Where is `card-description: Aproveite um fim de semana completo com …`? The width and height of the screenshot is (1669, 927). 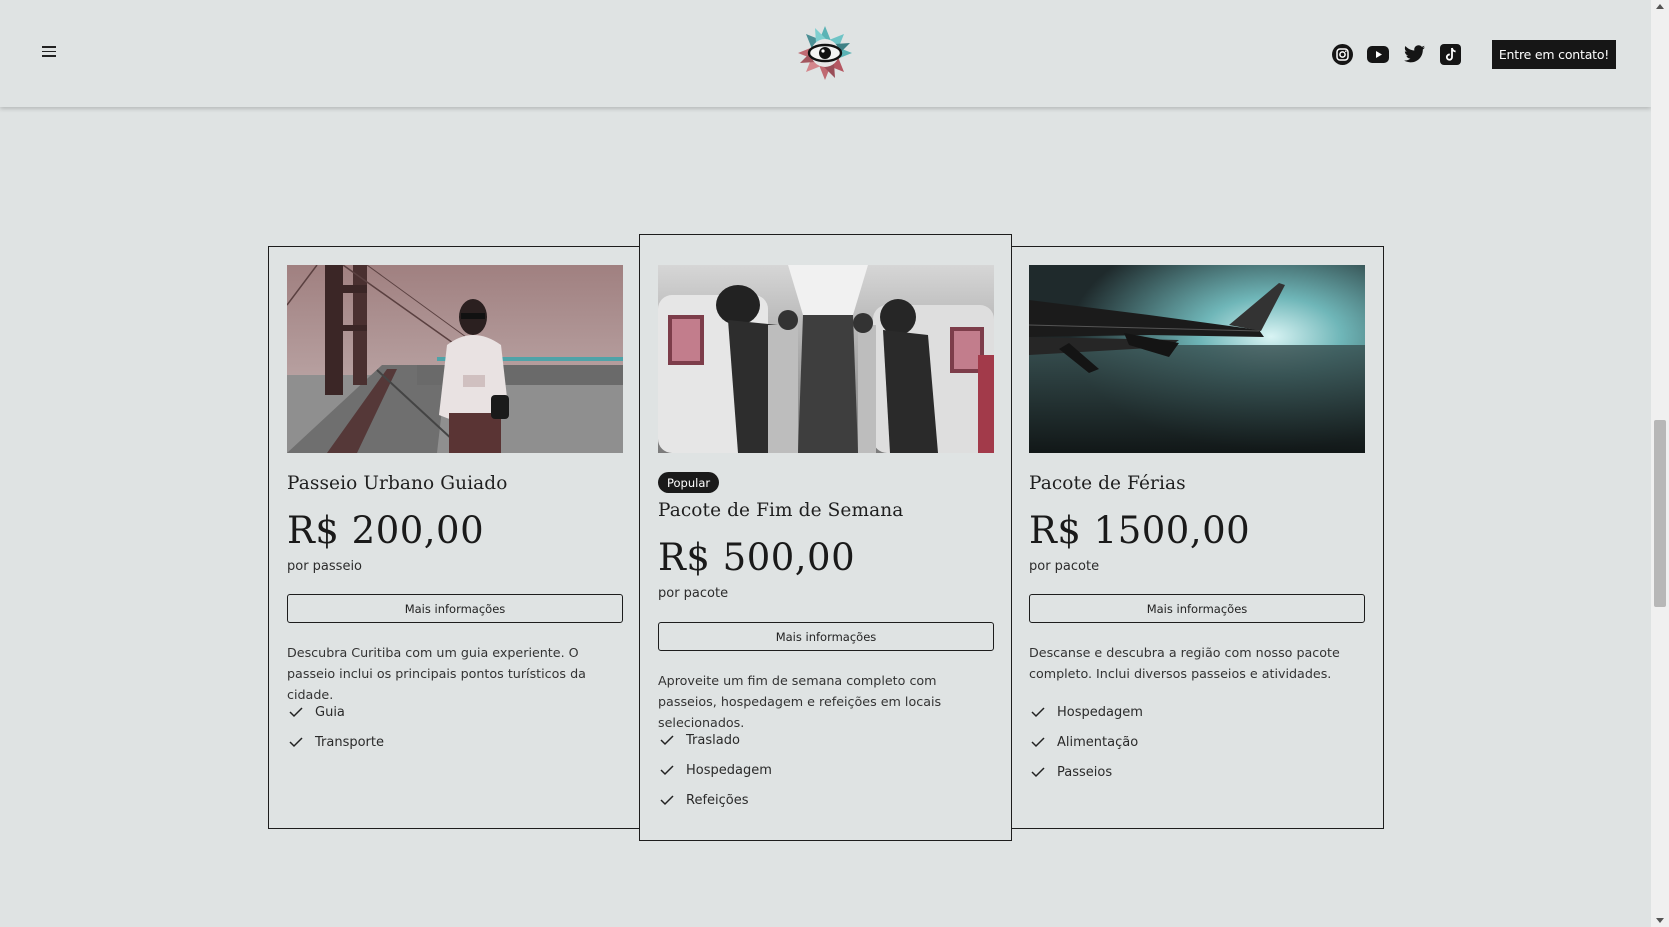
card-description: Aproveite um fim de semana completo com … is located at coordinates (800, 701).